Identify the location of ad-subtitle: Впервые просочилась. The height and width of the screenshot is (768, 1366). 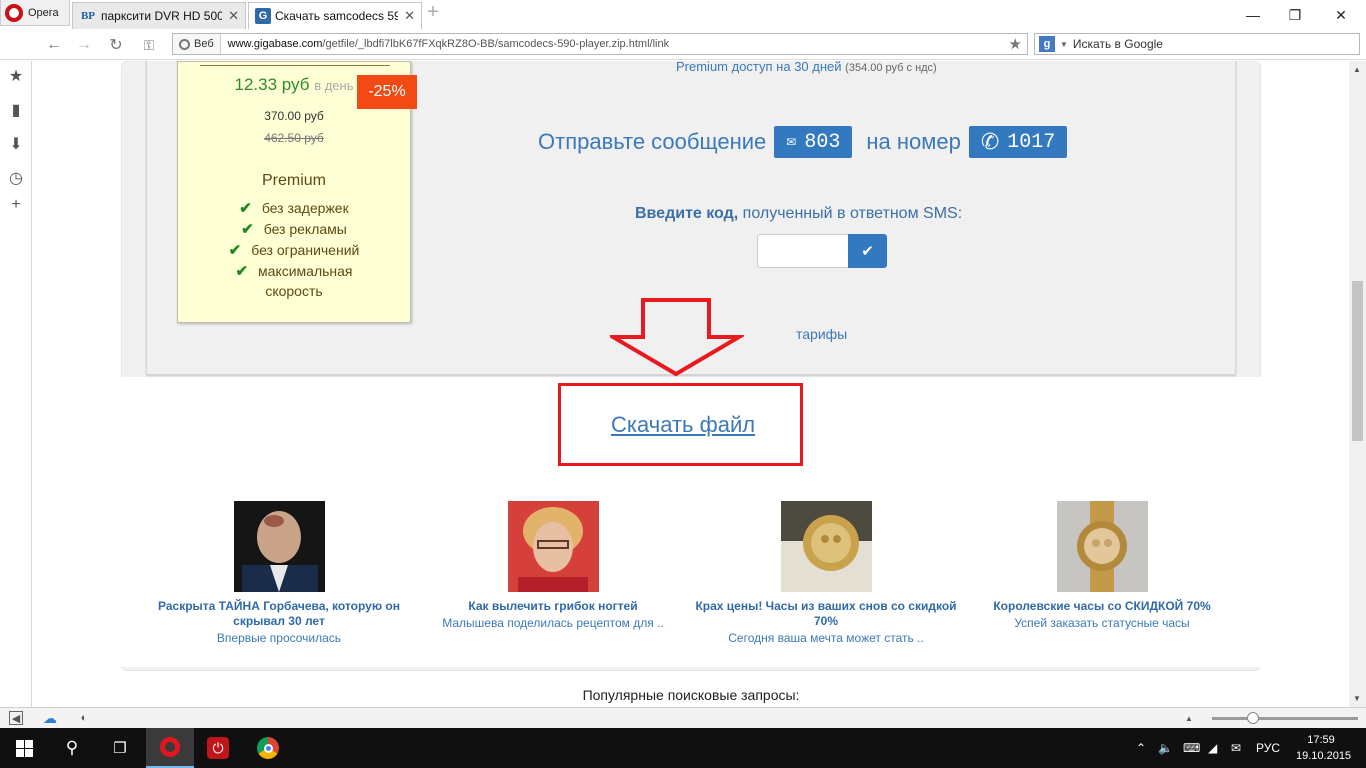
(279, 638).